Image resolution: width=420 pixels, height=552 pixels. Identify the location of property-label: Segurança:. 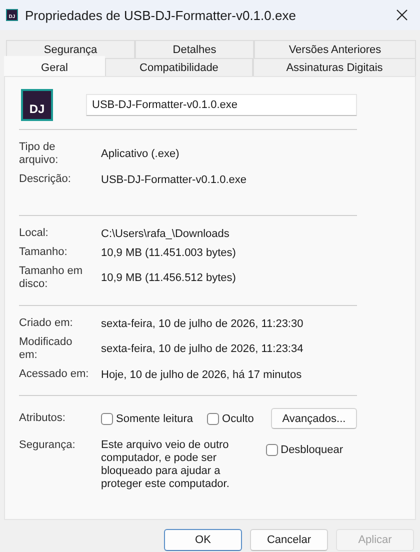
(47, 445).